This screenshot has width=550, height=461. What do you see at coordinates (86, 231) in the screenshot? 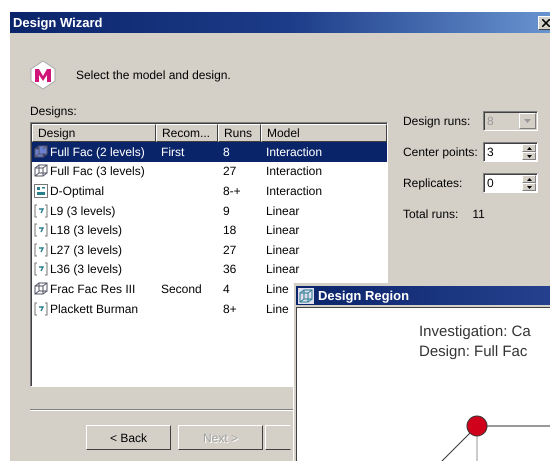
I see `design-name: L18 (3 levels)` at bounding box center [86, 231].